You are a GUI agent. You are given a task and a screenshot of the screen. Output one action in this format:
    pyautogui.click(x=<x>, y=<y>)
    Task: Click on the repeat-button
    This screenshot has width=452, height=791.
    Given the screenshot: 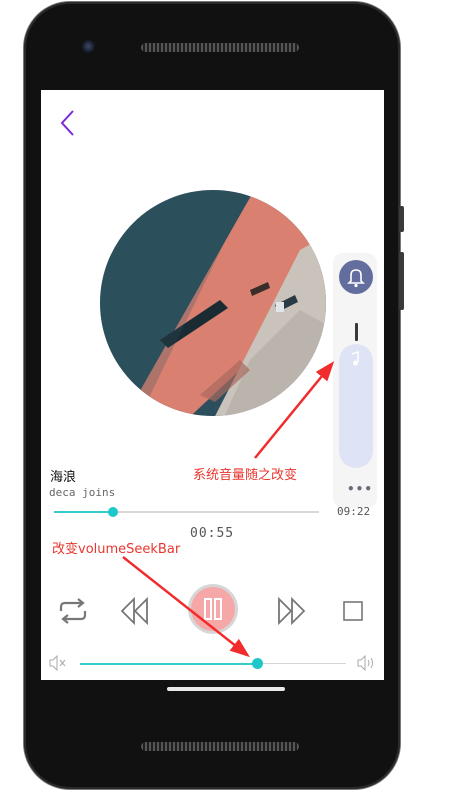 What is the action you would take?
    pyautogui.click(x=73, y=611)
    